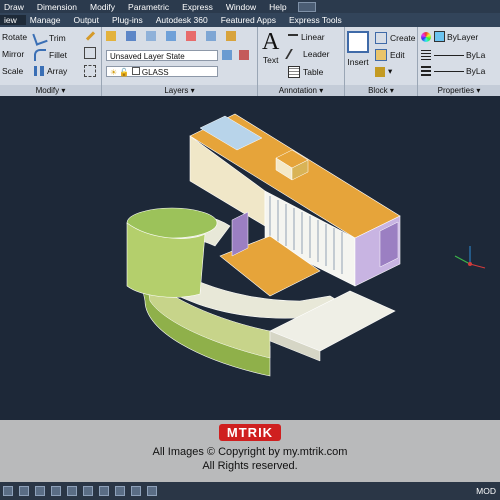 The width and height of the screenshot is (500, 500). Describe the element at coordinates (381, 38) in the screenshot. I see `create-block-icon` at that location.